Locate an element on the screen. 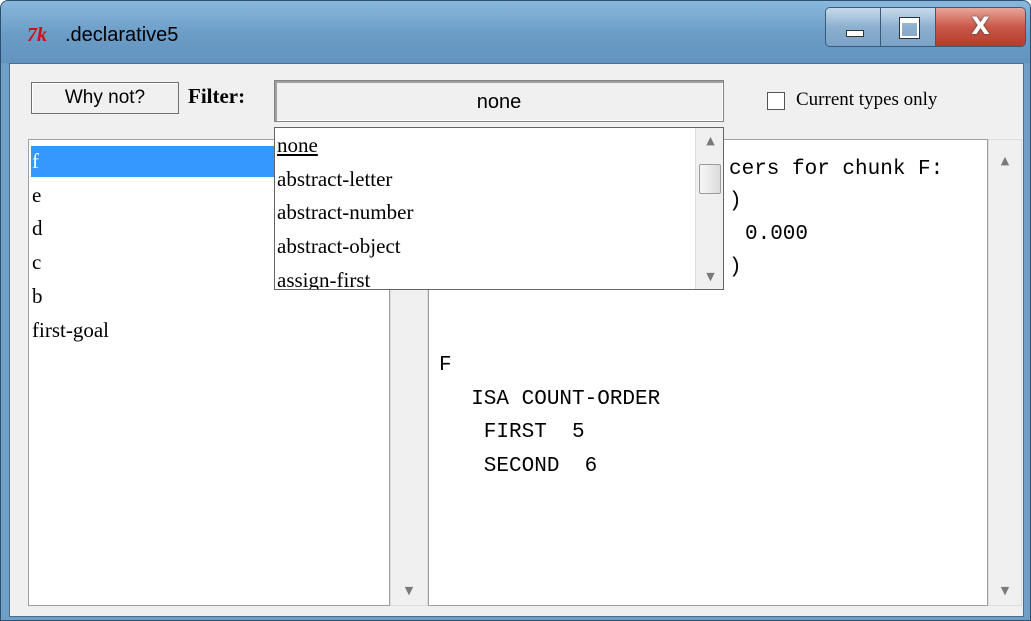 The image size is (1031, 621). detail-line: cers for chunk F: is located at coordinates (836, 169).